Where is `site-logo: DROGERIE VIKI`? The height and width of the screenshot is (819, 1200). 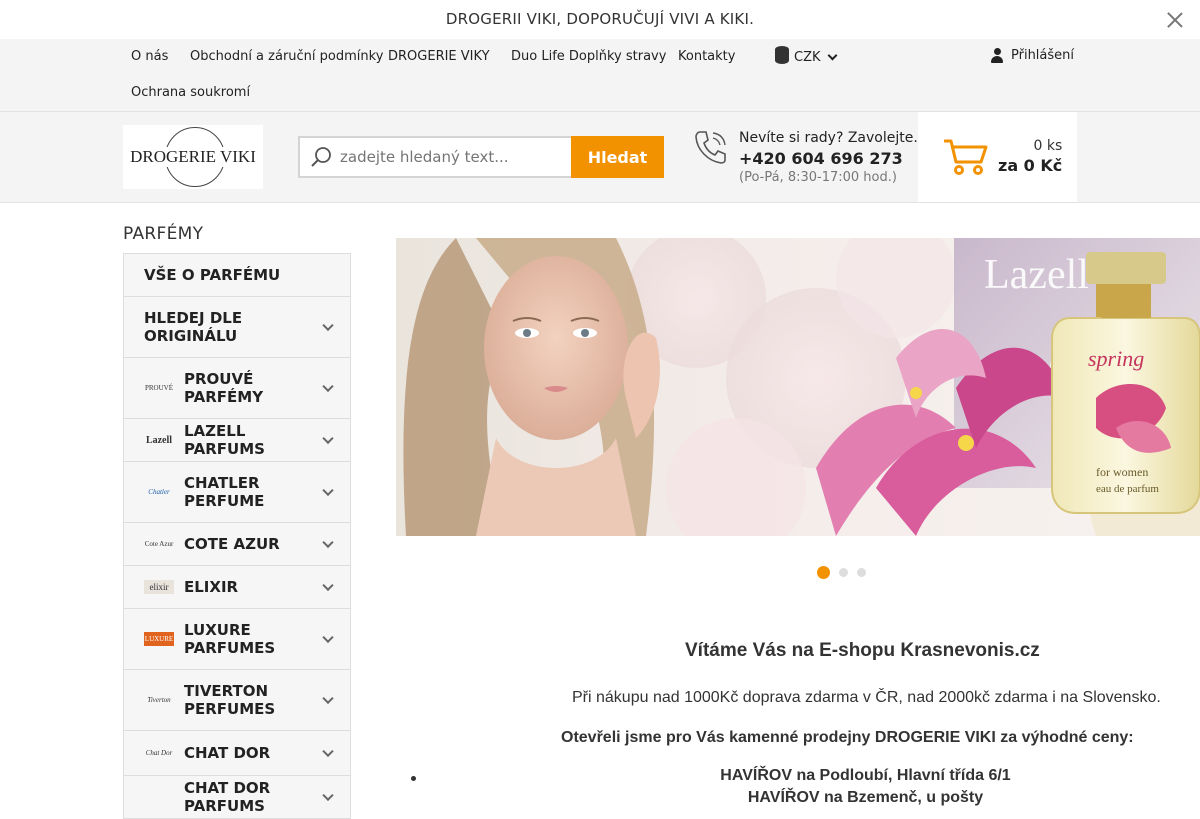 site-logo: DROGERIE VIKI is located at coordinates (193, 157).